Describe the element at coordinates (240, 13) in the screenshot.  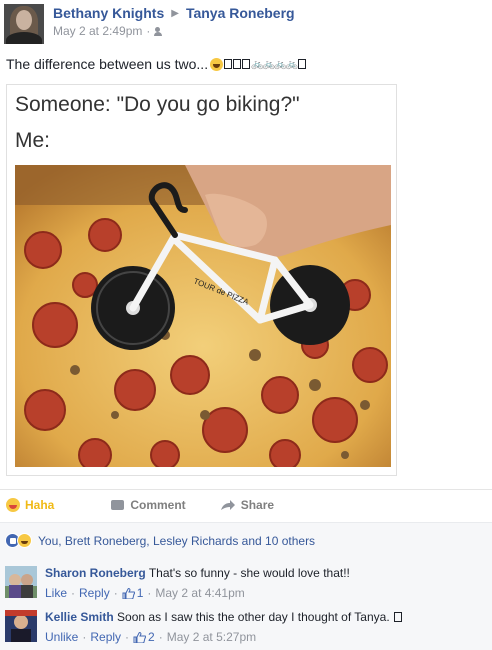
I see `recipient-name: Tanya Roneberg` at that location.